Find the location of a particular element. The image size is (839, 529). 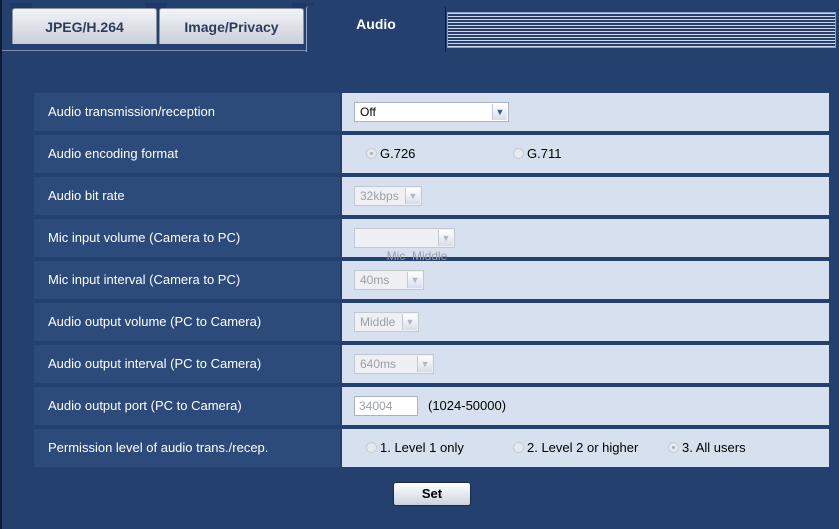

select-value: Off is located at coordinates (368, 112).